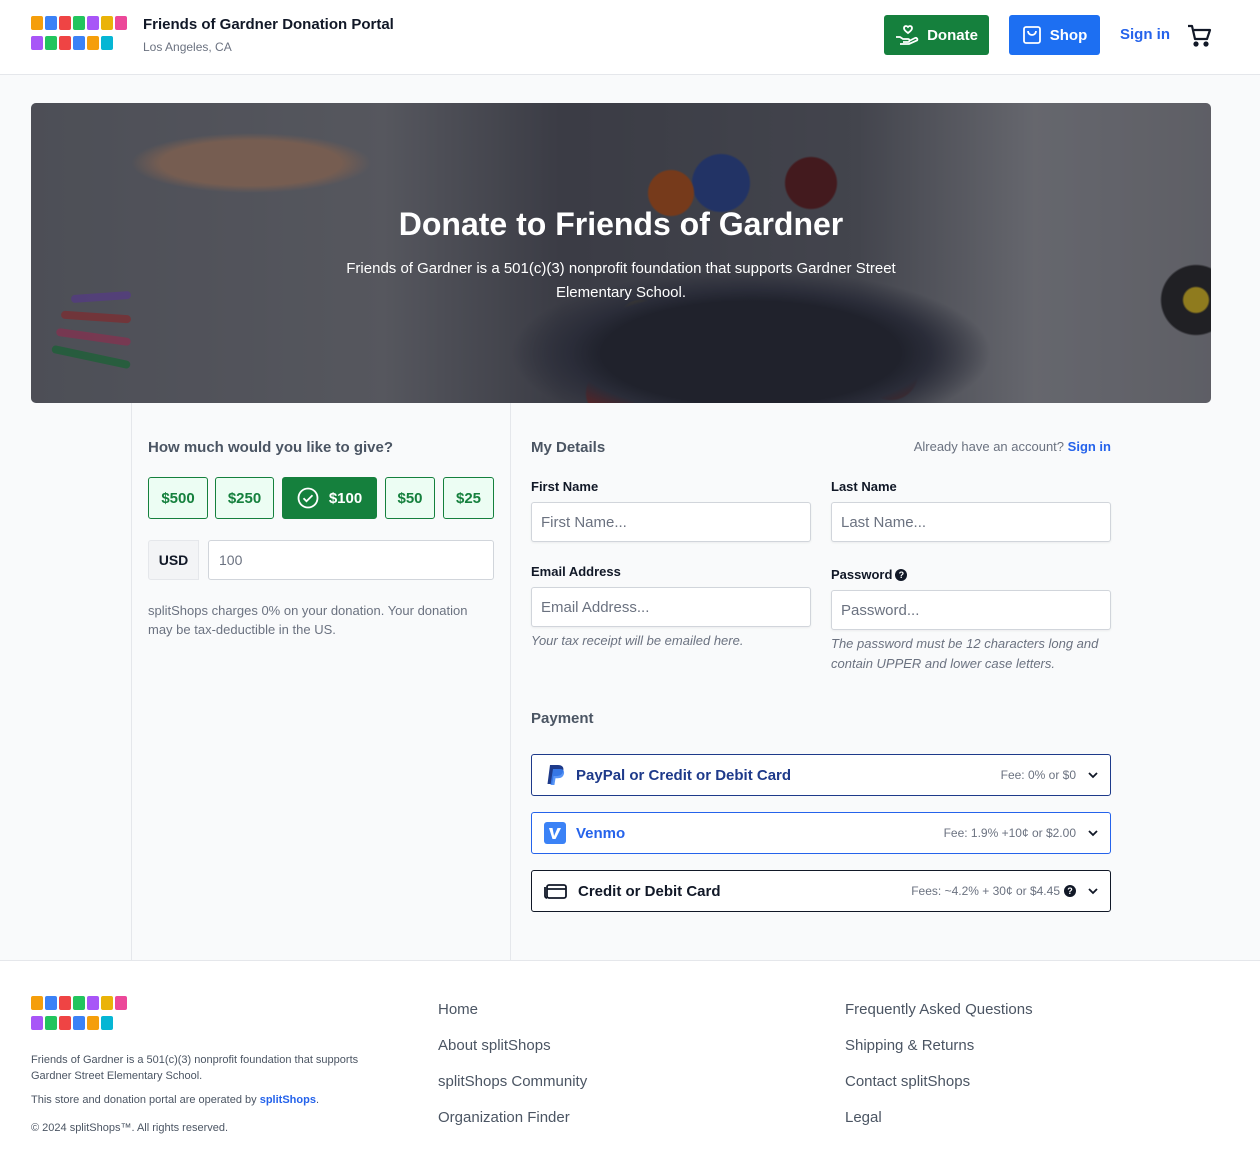 The image size is (1260, 1166). I want to click on password-label-row: Password?, so click(869, 574).